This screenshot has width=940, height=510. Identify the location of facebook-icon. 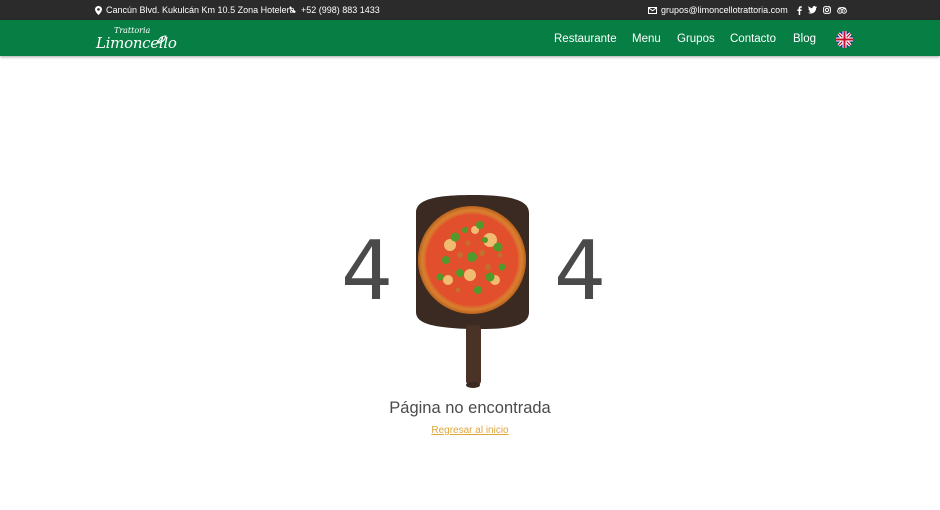
(799, 10).